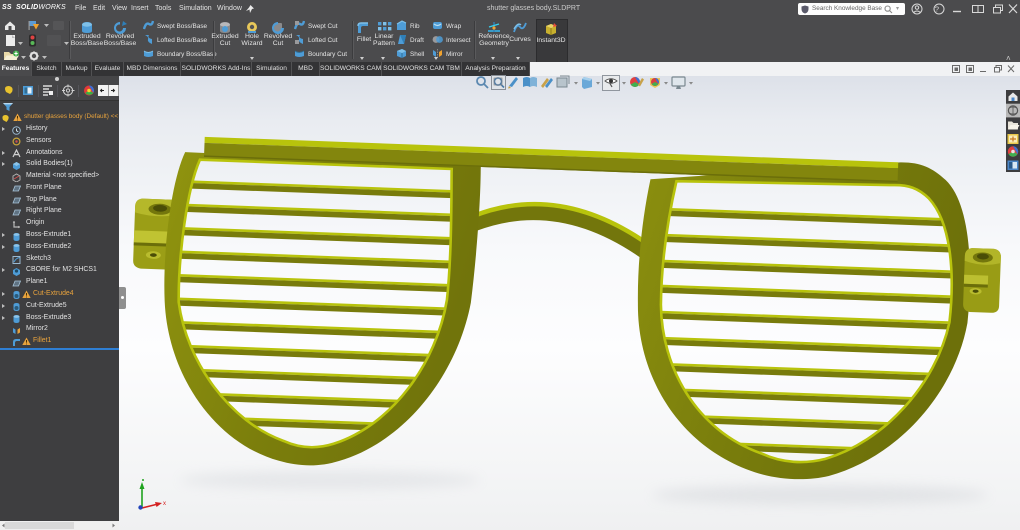 This screenshot has width=1020, height=530. What do you see at coordinates (164, 504) in the screenshot?
I see `svg-text: x` at bounding box center [164, 504].